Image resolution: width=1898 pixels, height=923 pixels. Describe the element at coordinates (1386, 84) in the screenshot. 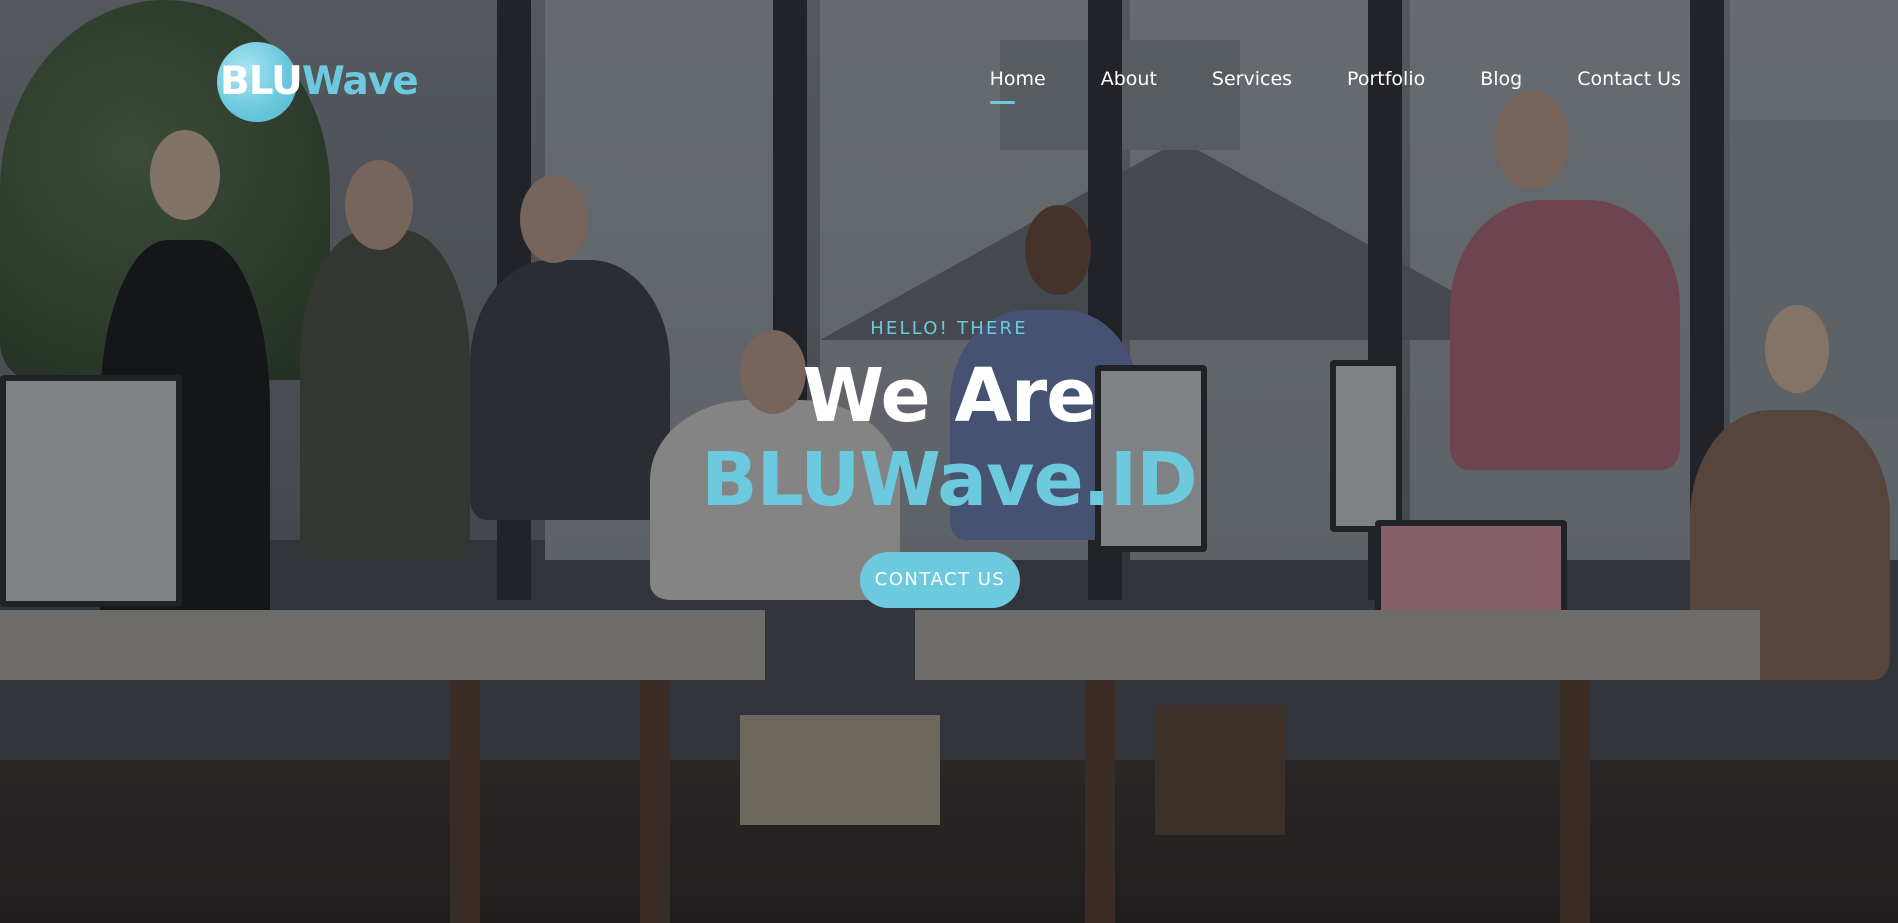

I see `nav-item-portfolio: Portfolio` at that location.